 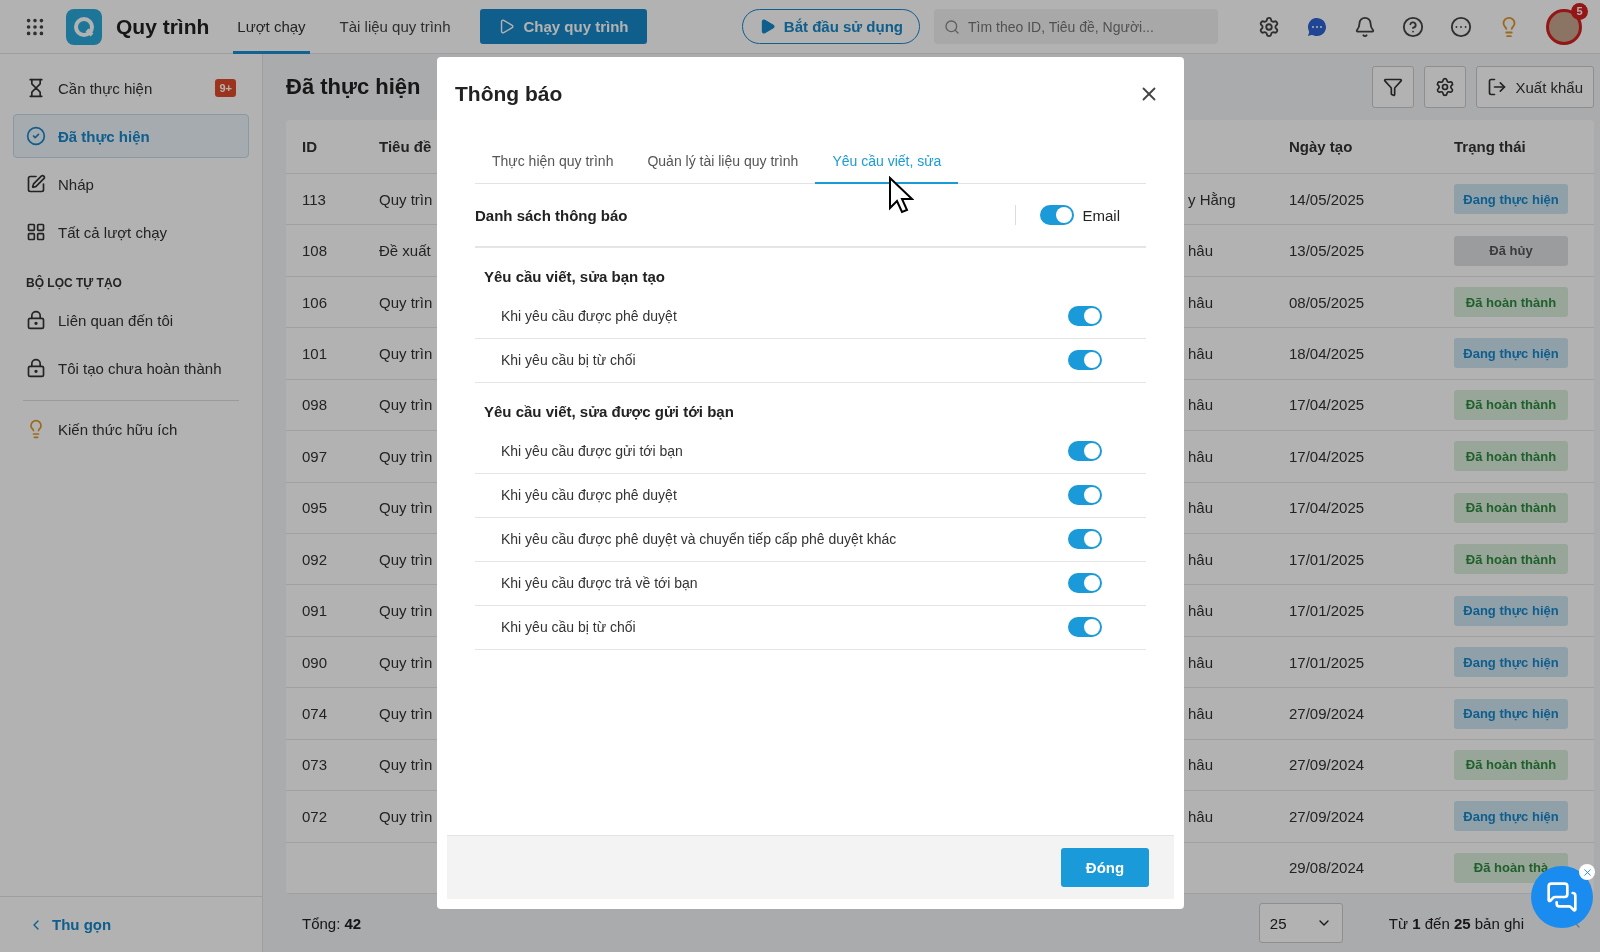 What do you see at coordinates (553, 161) in the screenshot?
I see `dialog-tab: Thực hiện quy trình` at bounding box center [553, 161].